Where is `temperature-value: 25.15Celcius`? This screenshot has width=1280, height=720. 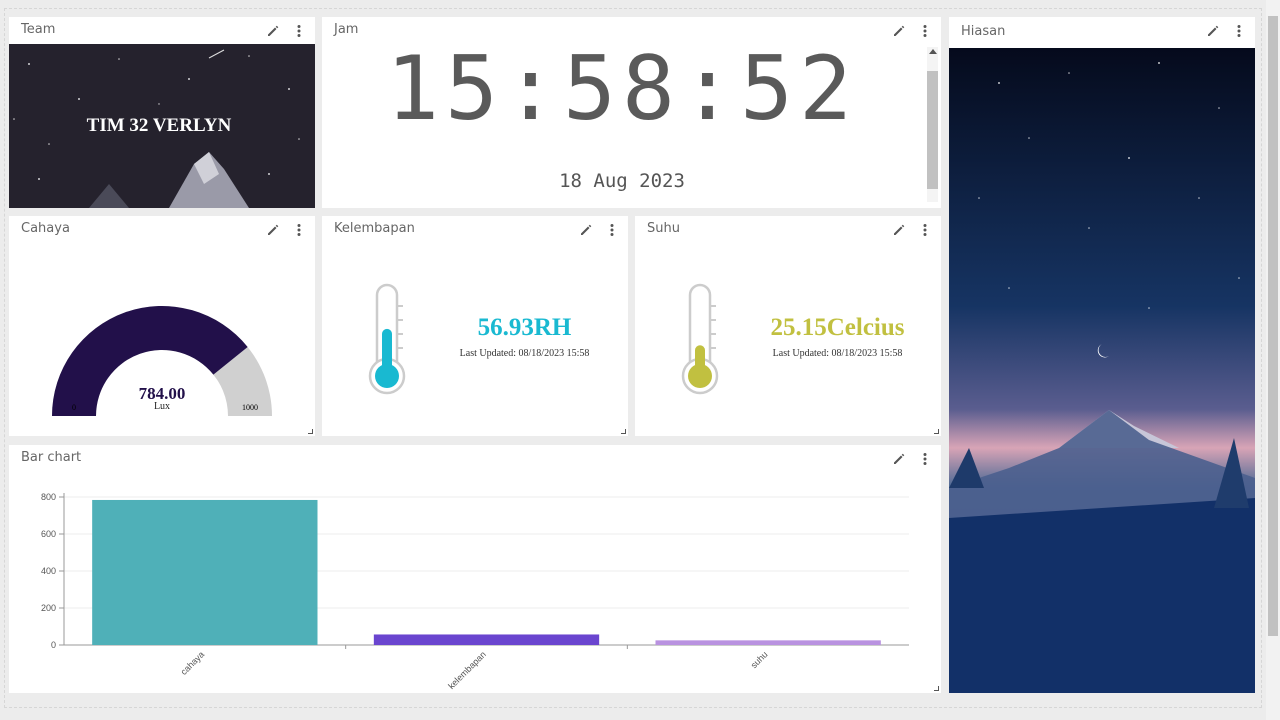
temperature-value: 25.15Celcius is located at coordinates (837, 327).